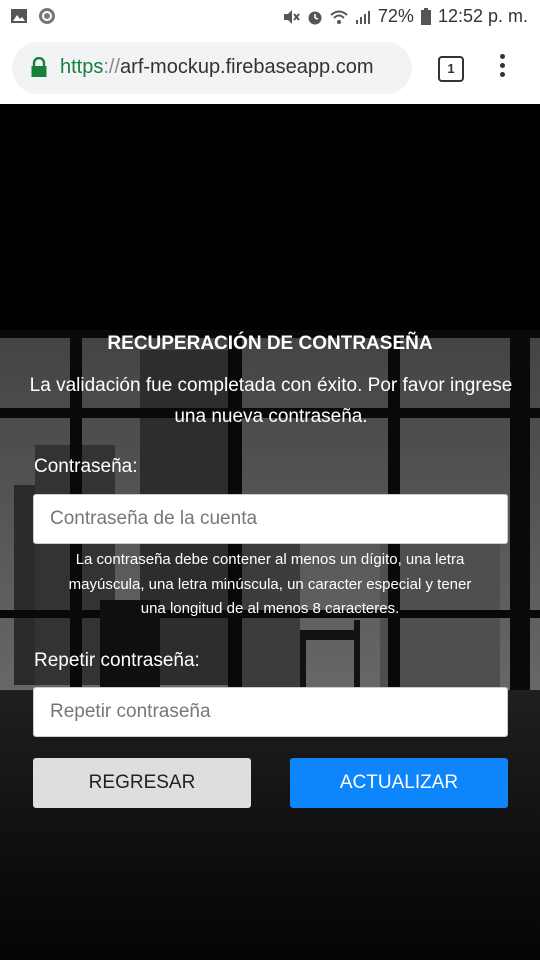 Image resolution: width=540 pixels, height=960 pixels. Describe the element at coordinates (117, 660) in the screenshot. I see `repeat-password-label: Repetir contraseña:` at that location.